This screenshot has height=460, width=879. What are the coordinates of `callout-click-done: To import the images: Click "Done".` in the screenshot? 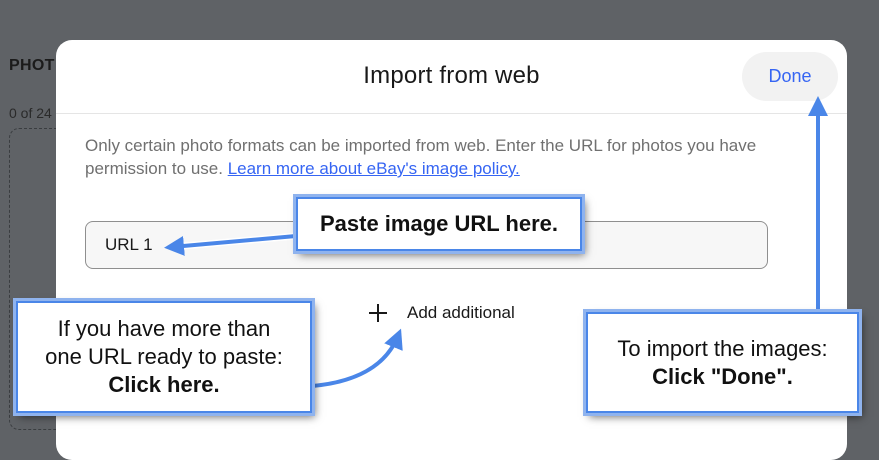 It's located at (722, 362).